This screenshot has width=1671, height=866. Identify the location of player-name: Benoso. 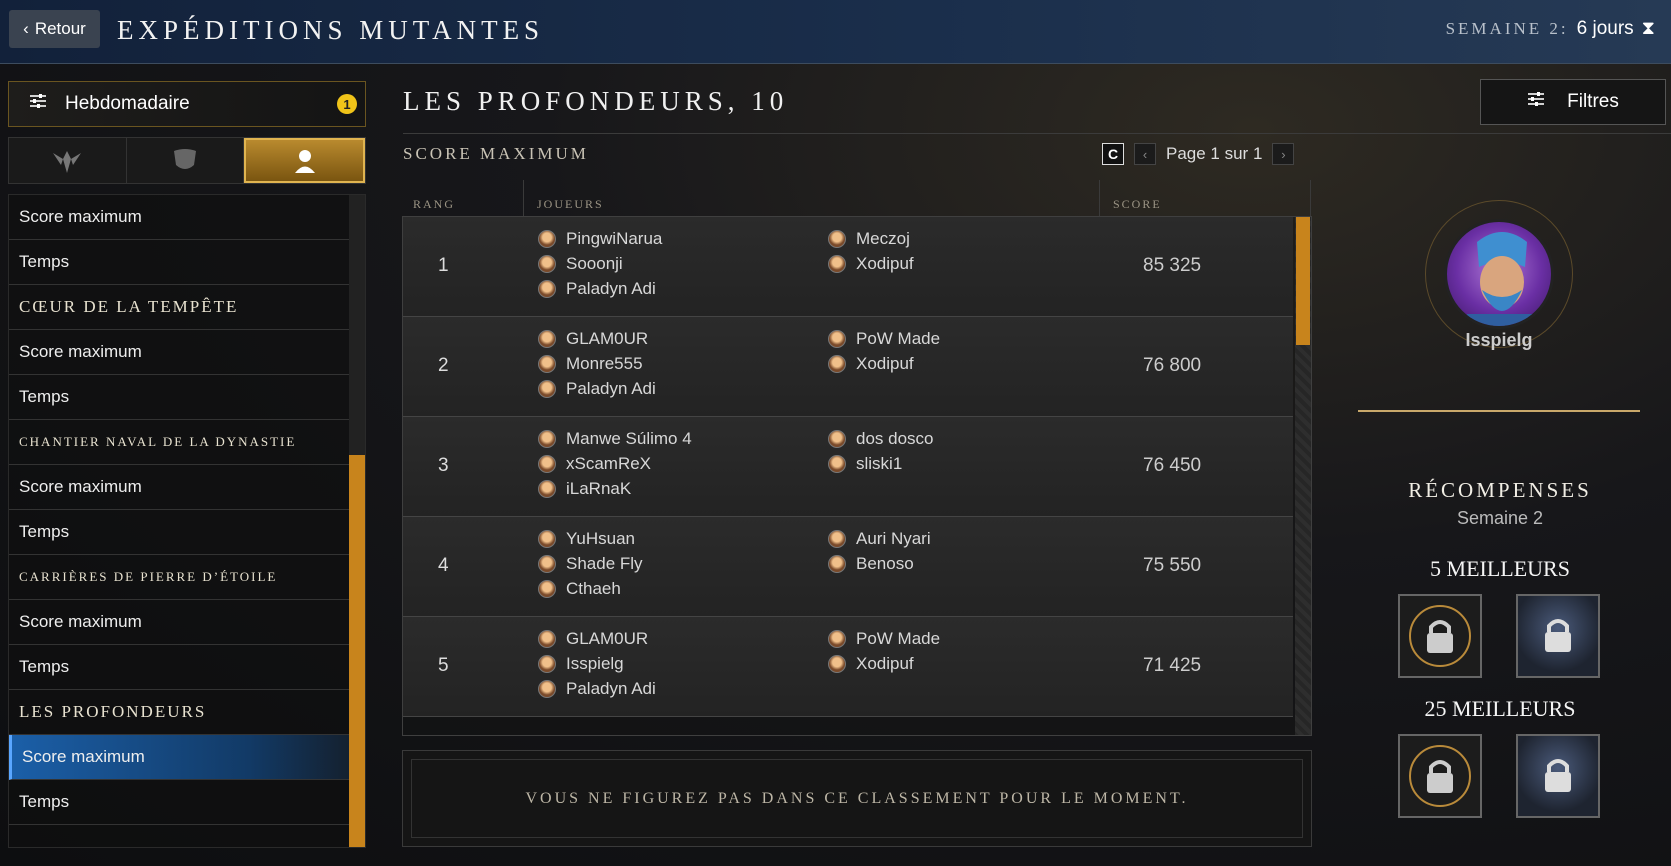
(885, 563).